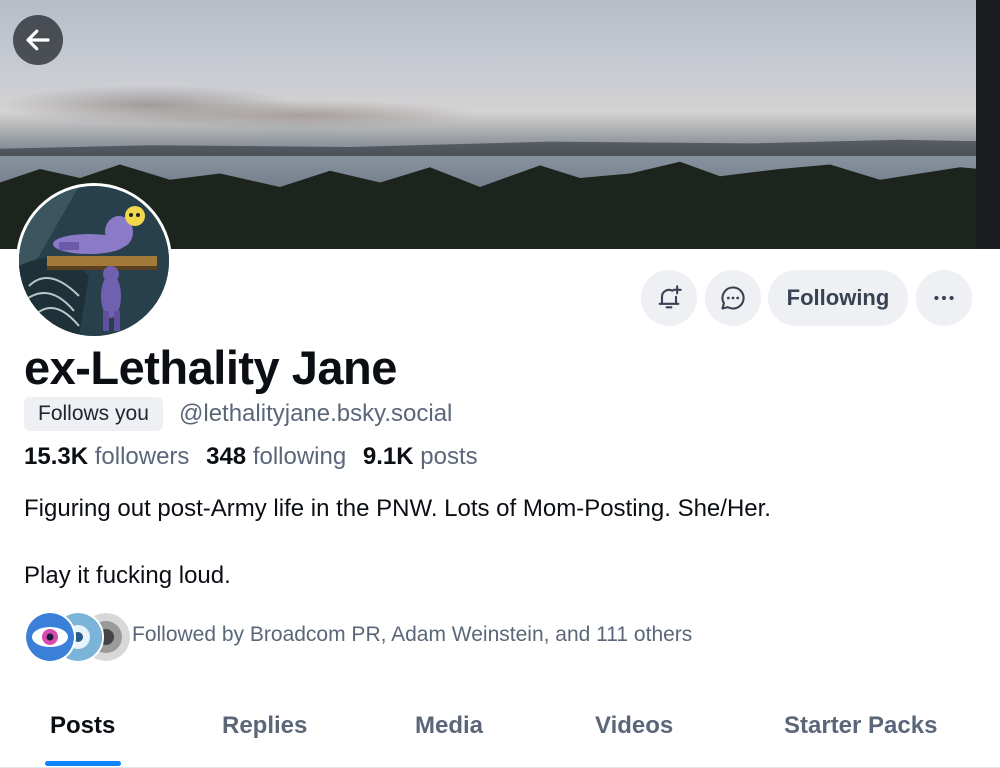 This screenshot has height=768, width=1000. What do you see at coordinates (988, 124) in the screenshot?
I see `banner-post` at bounding box center [988, 124].